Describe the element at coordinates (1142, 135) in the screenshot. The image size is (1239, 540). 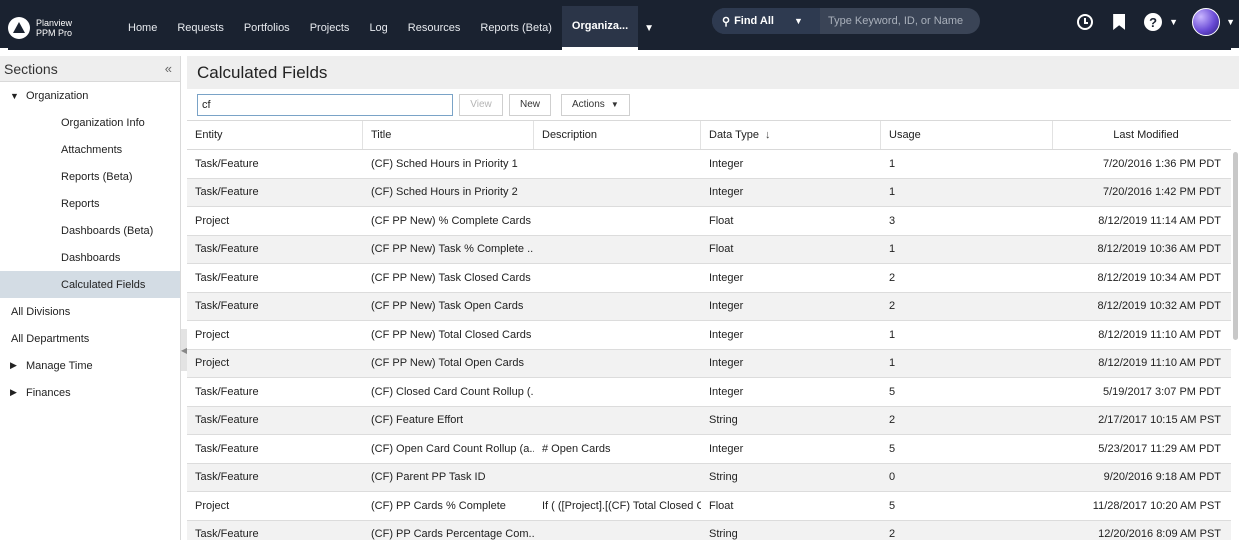
I see `column-header-last-modified: Last Modified` at that location.